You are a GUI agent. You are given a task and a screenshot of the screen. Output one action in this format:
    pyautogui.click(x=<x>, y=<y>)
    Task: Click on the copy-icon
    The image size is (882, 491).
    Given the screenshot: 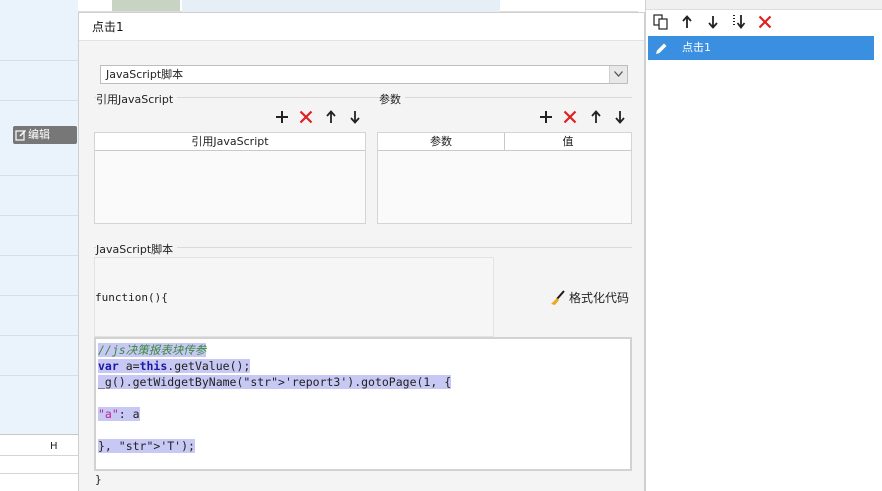 What is the action you would take?
    pyautogui.click(x=660, y=22)
    